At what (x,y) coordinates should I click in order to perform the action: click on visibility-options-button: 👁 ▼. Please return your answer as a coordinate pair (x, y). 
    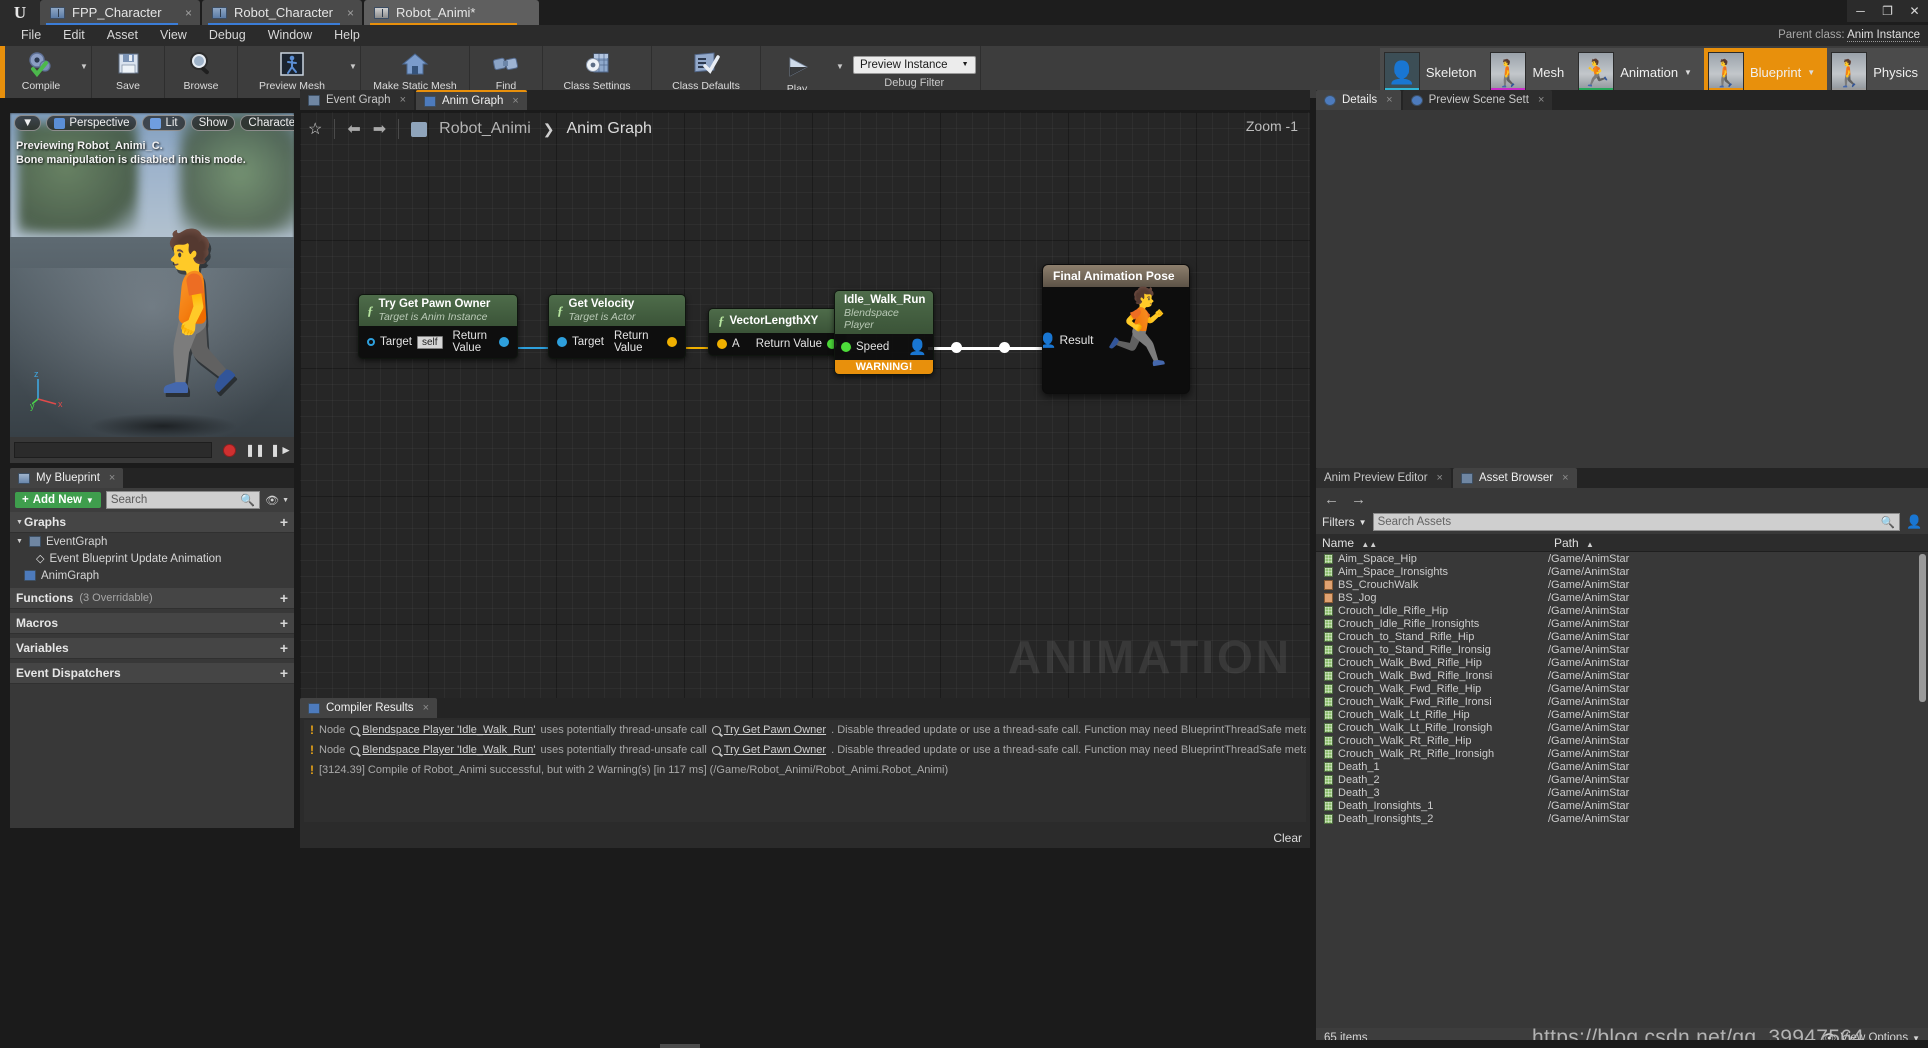
    Looking at the image, I should click on (277, 500).